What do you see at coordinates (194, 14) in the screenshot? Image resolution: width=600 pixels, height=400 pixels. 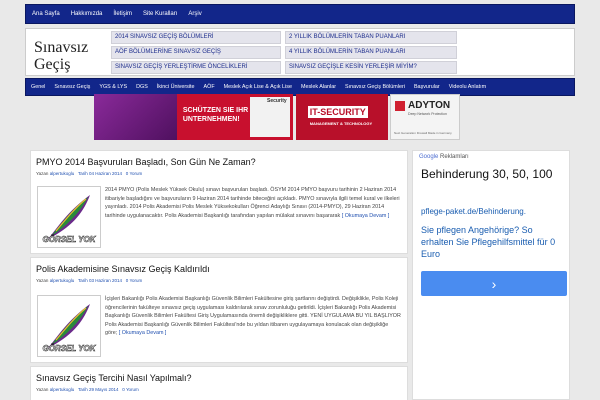 I see `top-nav-archive: Arşiv` at bounding box center [194, 14].